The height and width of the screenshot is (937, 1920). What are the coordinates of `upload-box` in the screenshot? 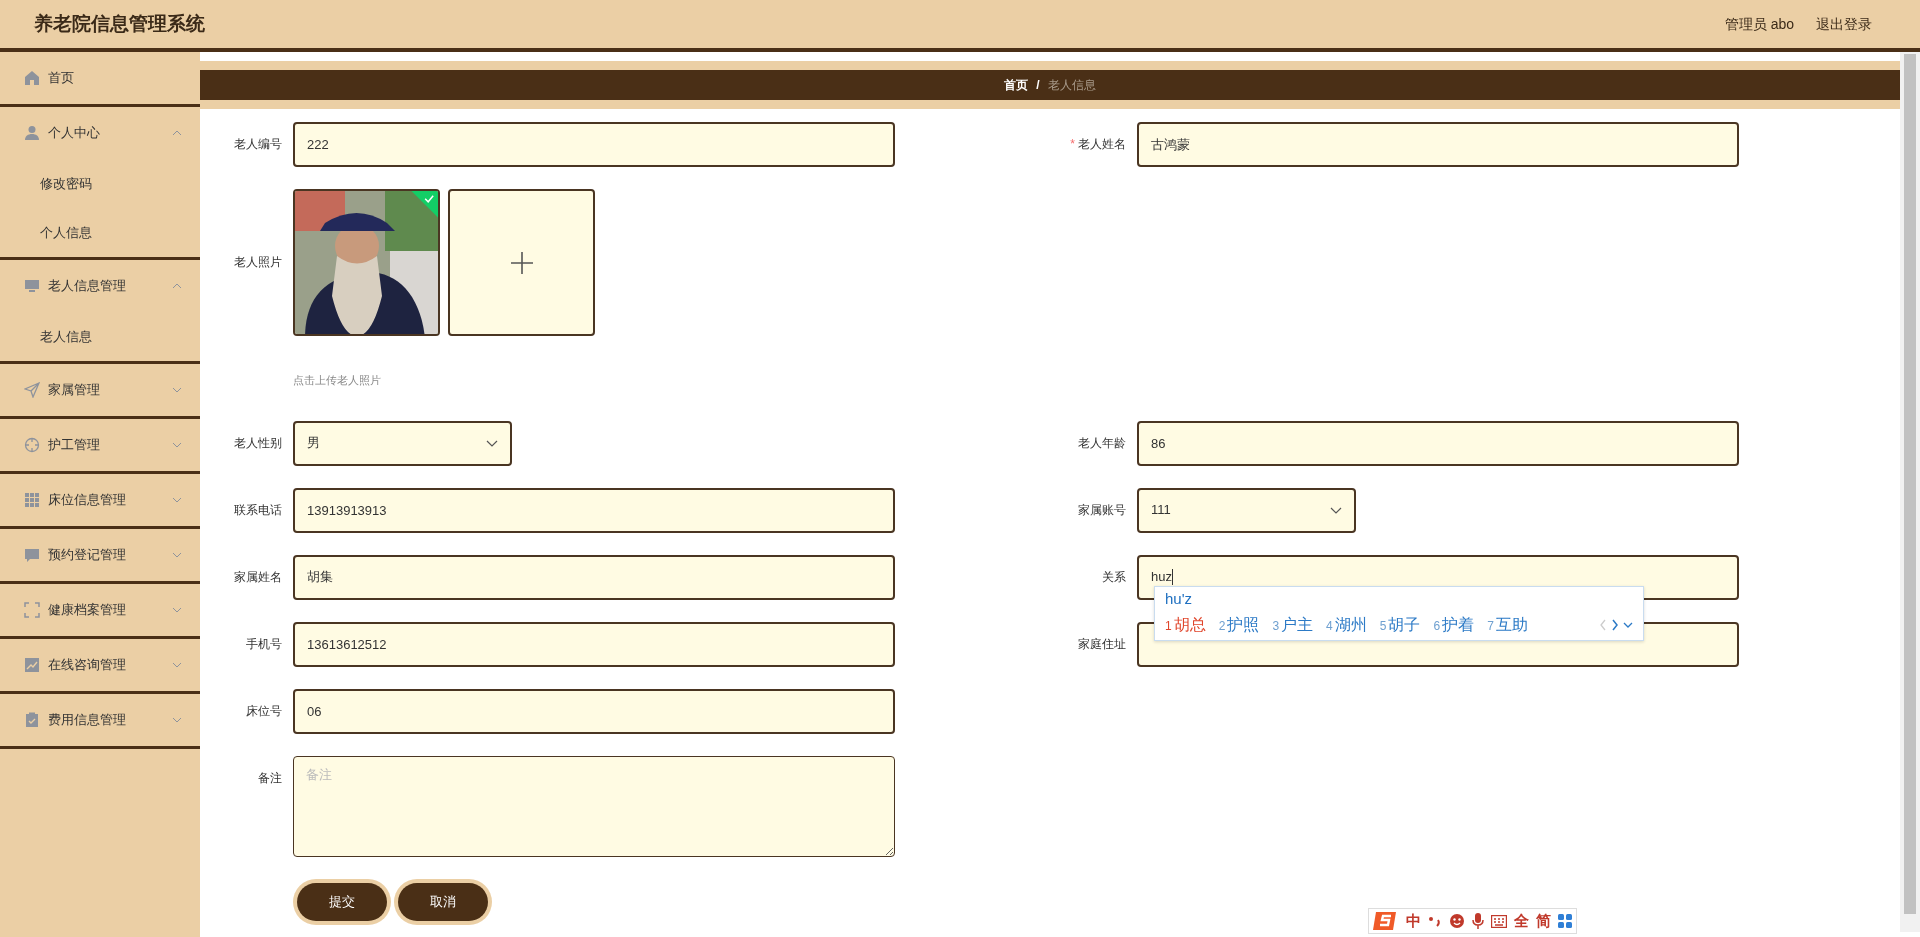 It's located at (521, 262).